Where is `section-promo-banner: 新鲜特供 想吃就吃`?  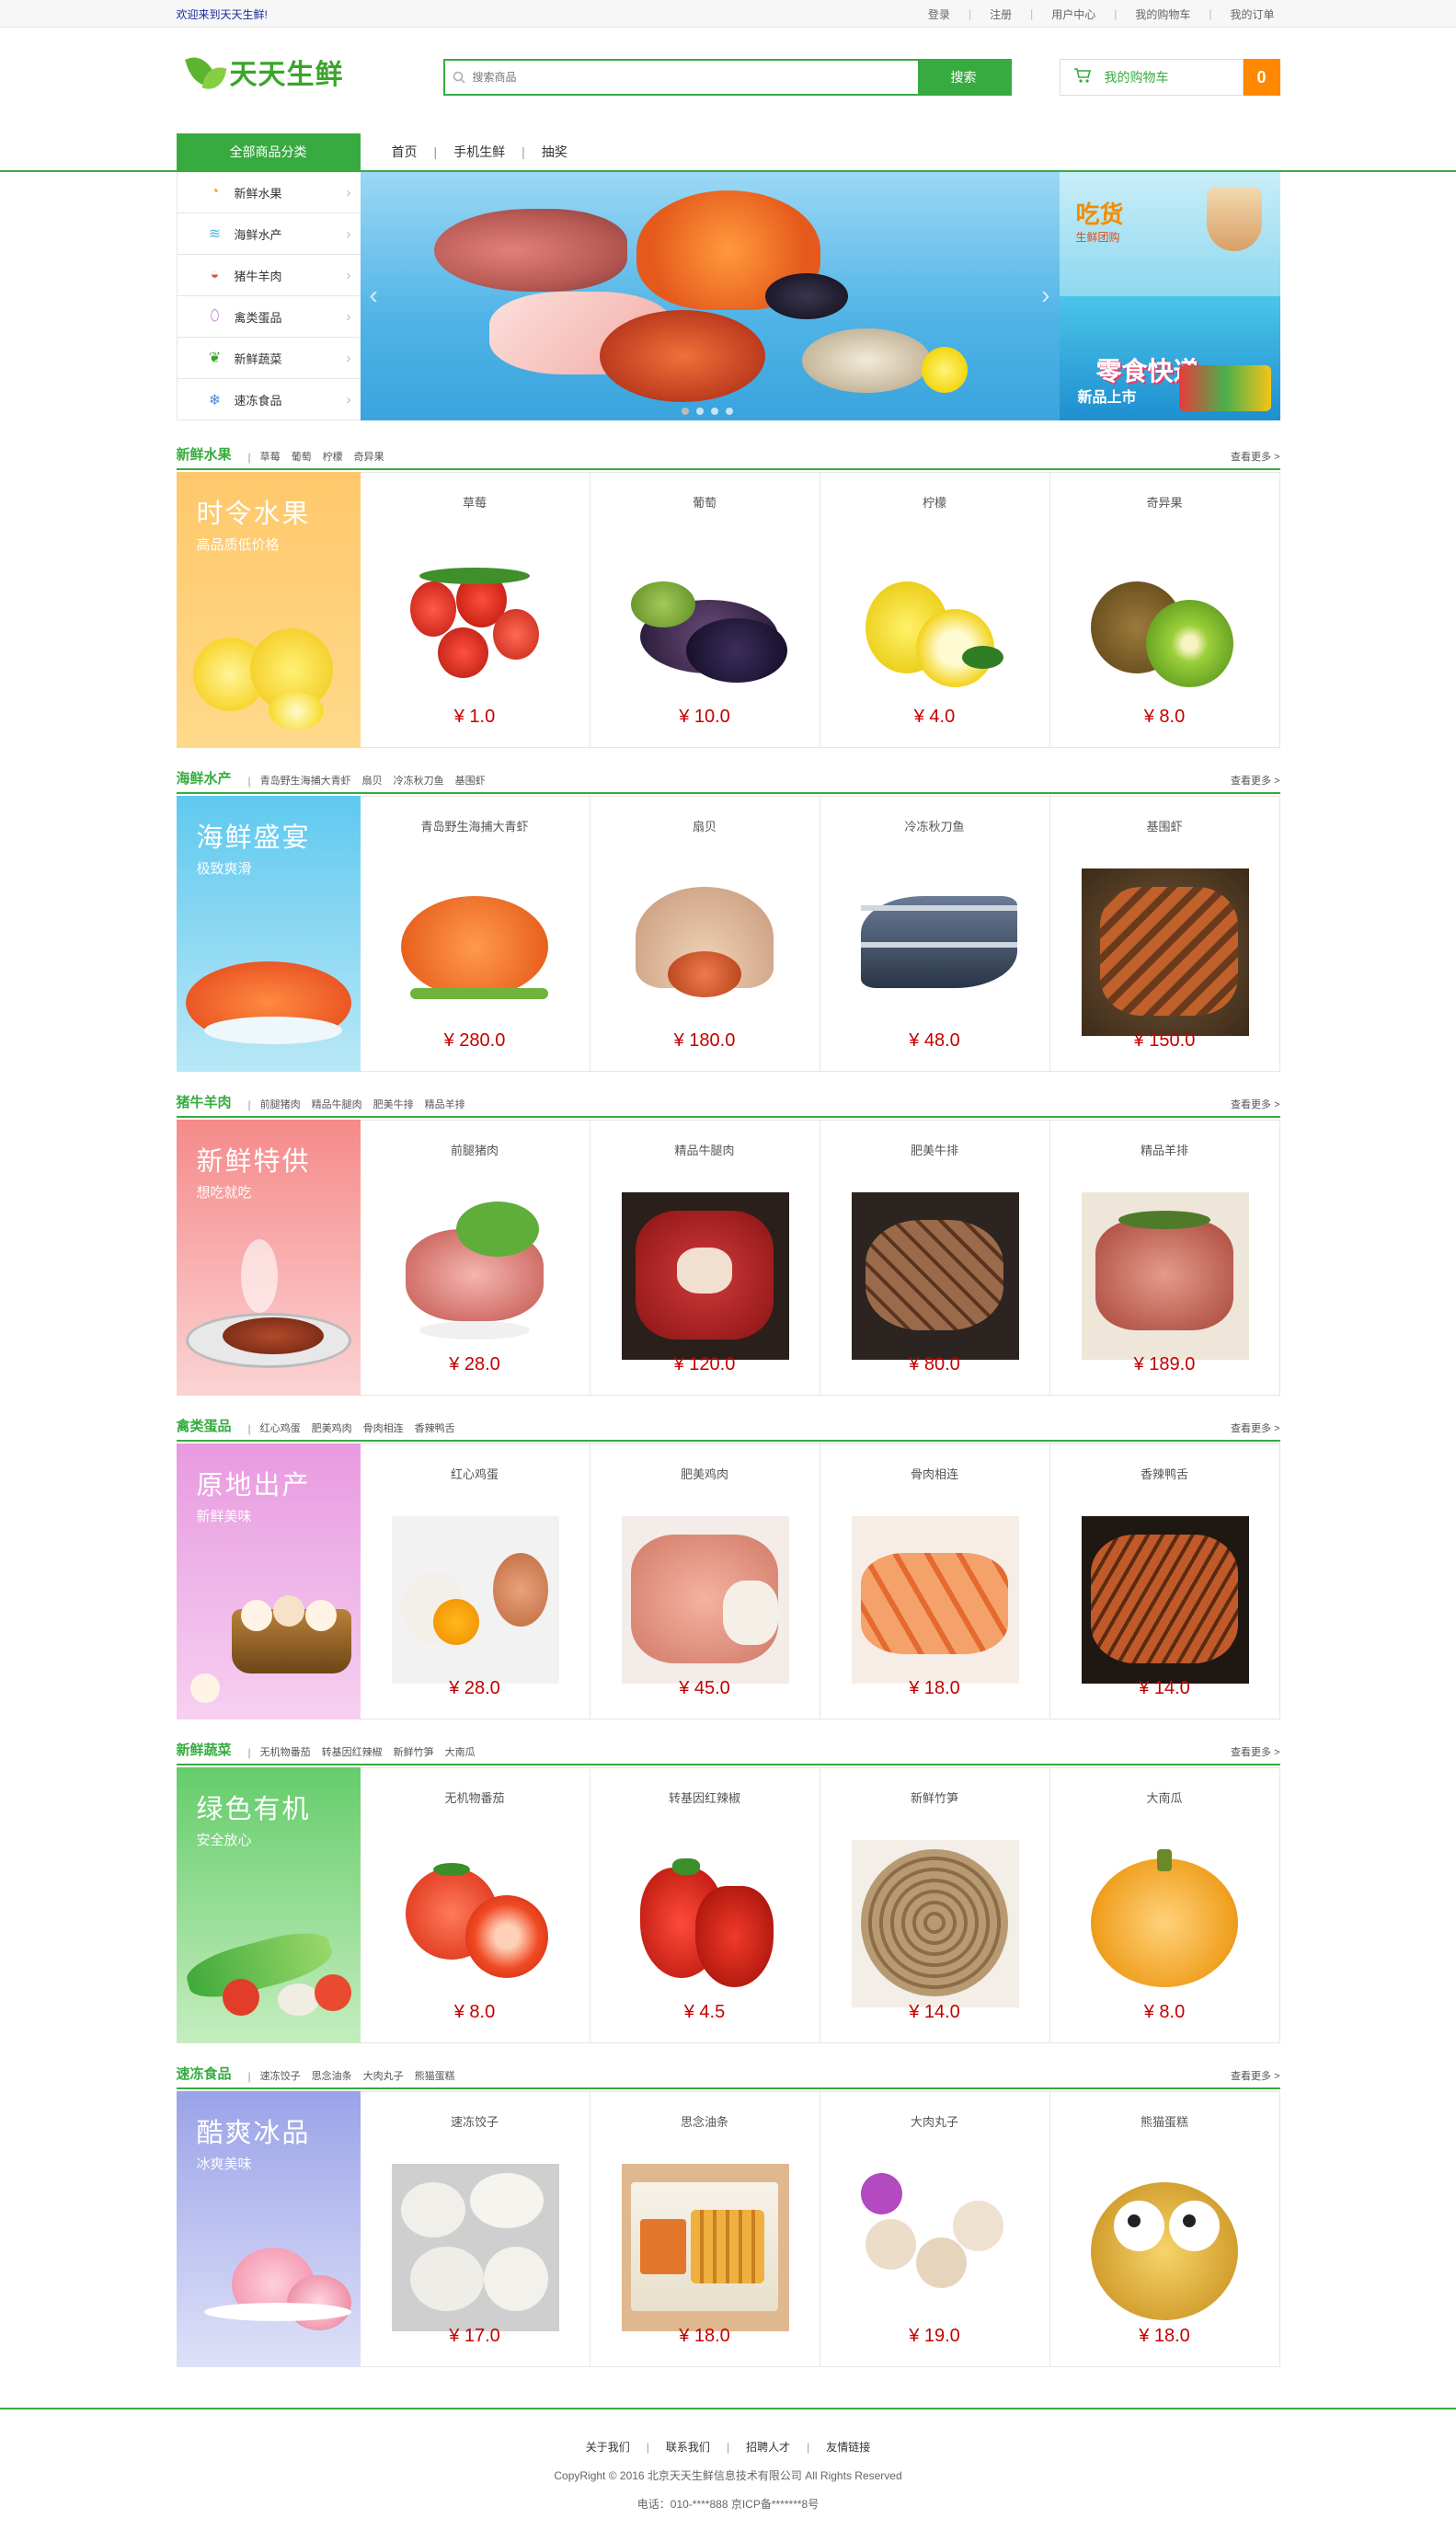 section-promo-banner: 新鲜特供 想吃就吃 is located at coordinates (268, 1258).